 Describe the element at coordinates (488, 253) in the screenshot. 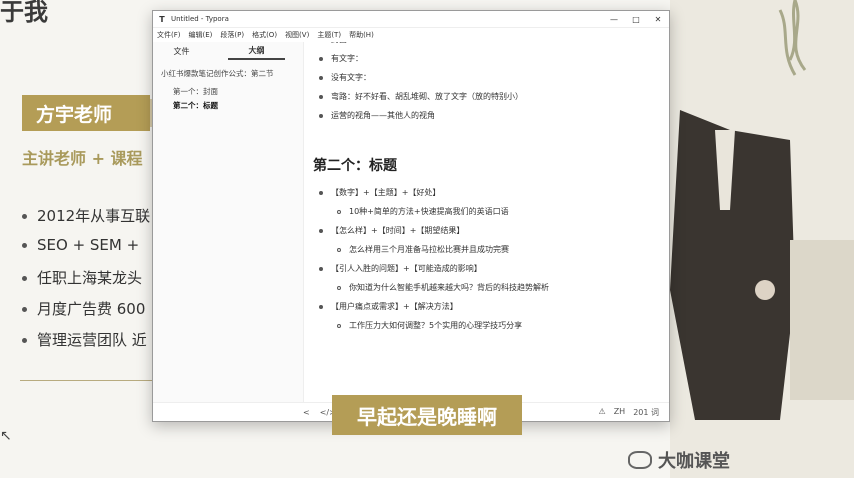

I see `list-subitem: 怎么样用三个月准备马拉松比赛并且成功完赛` at that location.